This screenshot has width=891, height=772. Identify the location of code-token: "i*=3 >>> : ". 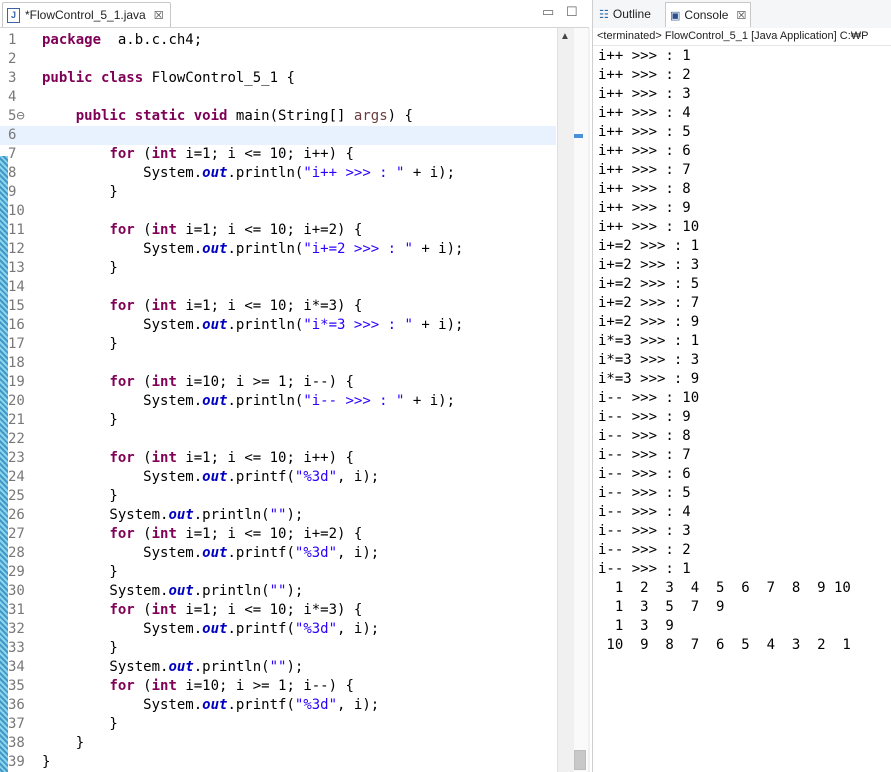
(358, 325).